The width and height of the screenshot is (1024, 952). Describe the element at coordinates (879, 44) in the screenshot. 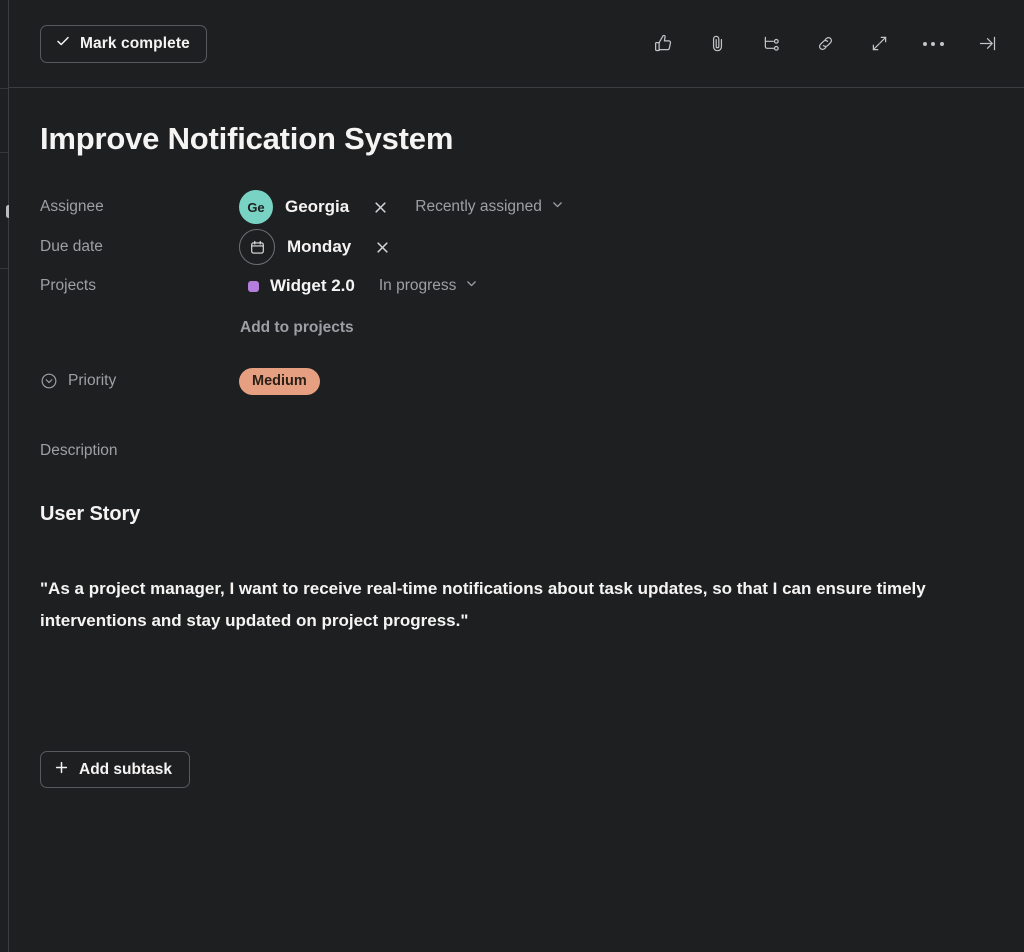

I see `expand-icon` at that location.